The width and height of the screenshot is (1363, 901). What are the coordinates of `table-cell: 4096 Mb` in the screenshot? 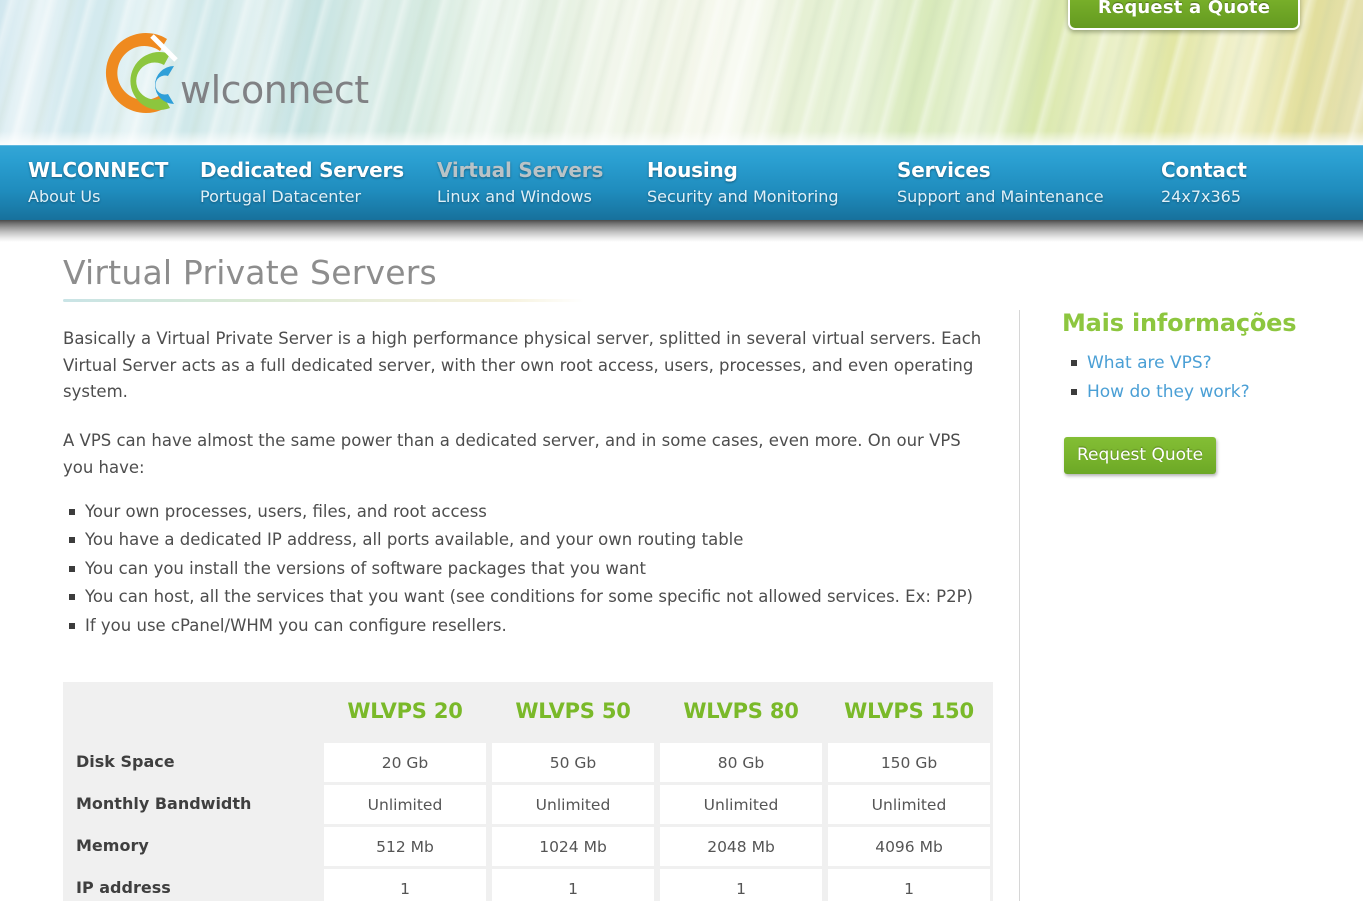 It's located at (909, 845).